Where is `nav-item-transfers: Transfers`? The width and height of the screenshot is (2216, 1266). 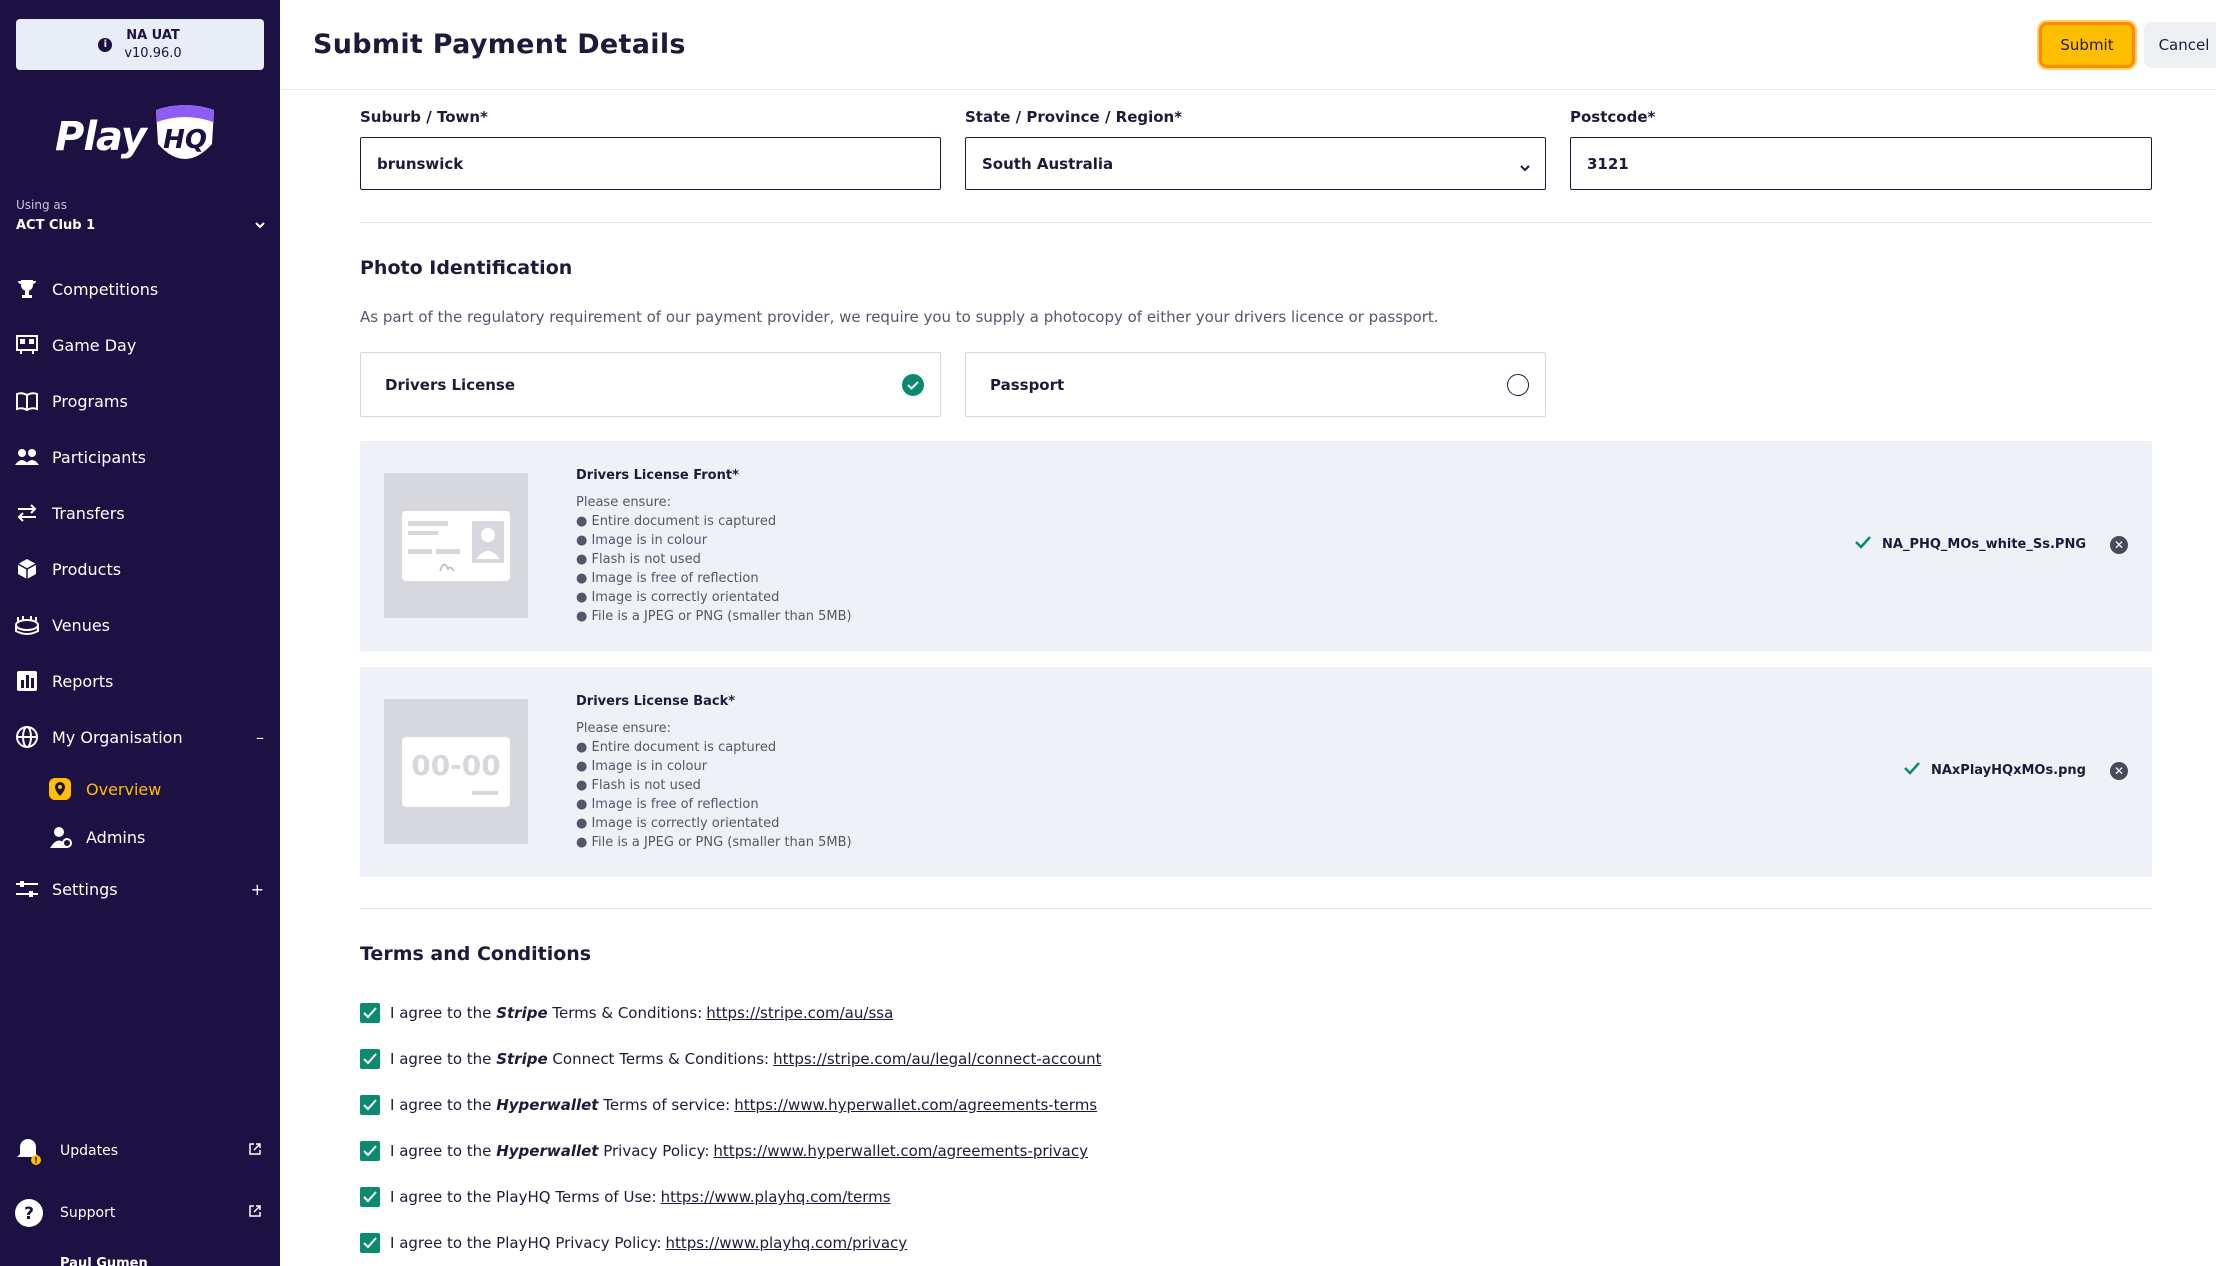 nav-item-transfers: Transfers is located at coordinates (140, 513).